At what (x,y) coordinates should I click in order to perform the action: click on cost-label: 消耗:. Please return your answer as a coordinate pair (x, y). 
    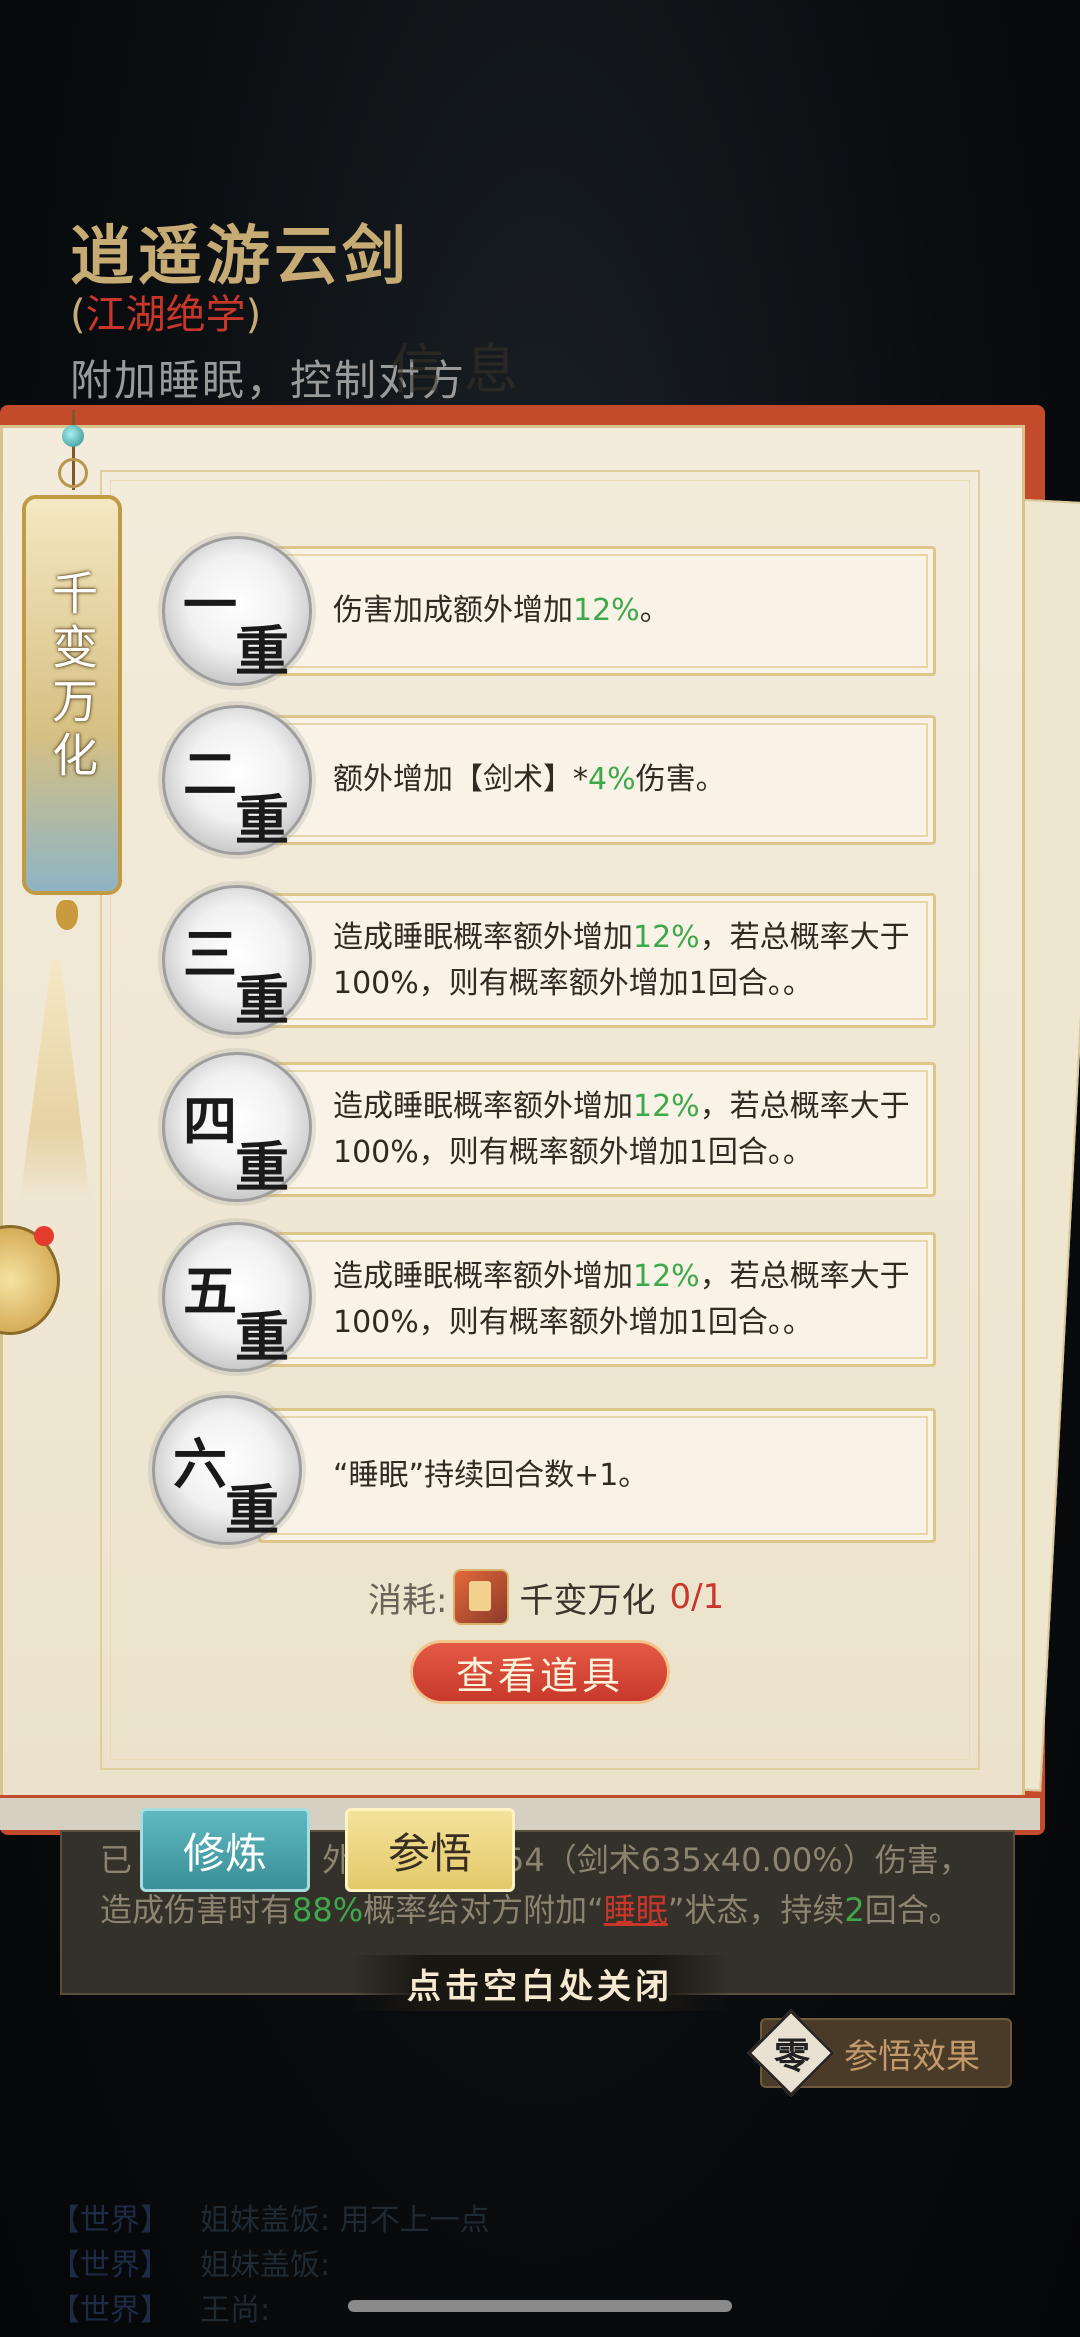
    Looking at the image, I should click on (408, 1600).